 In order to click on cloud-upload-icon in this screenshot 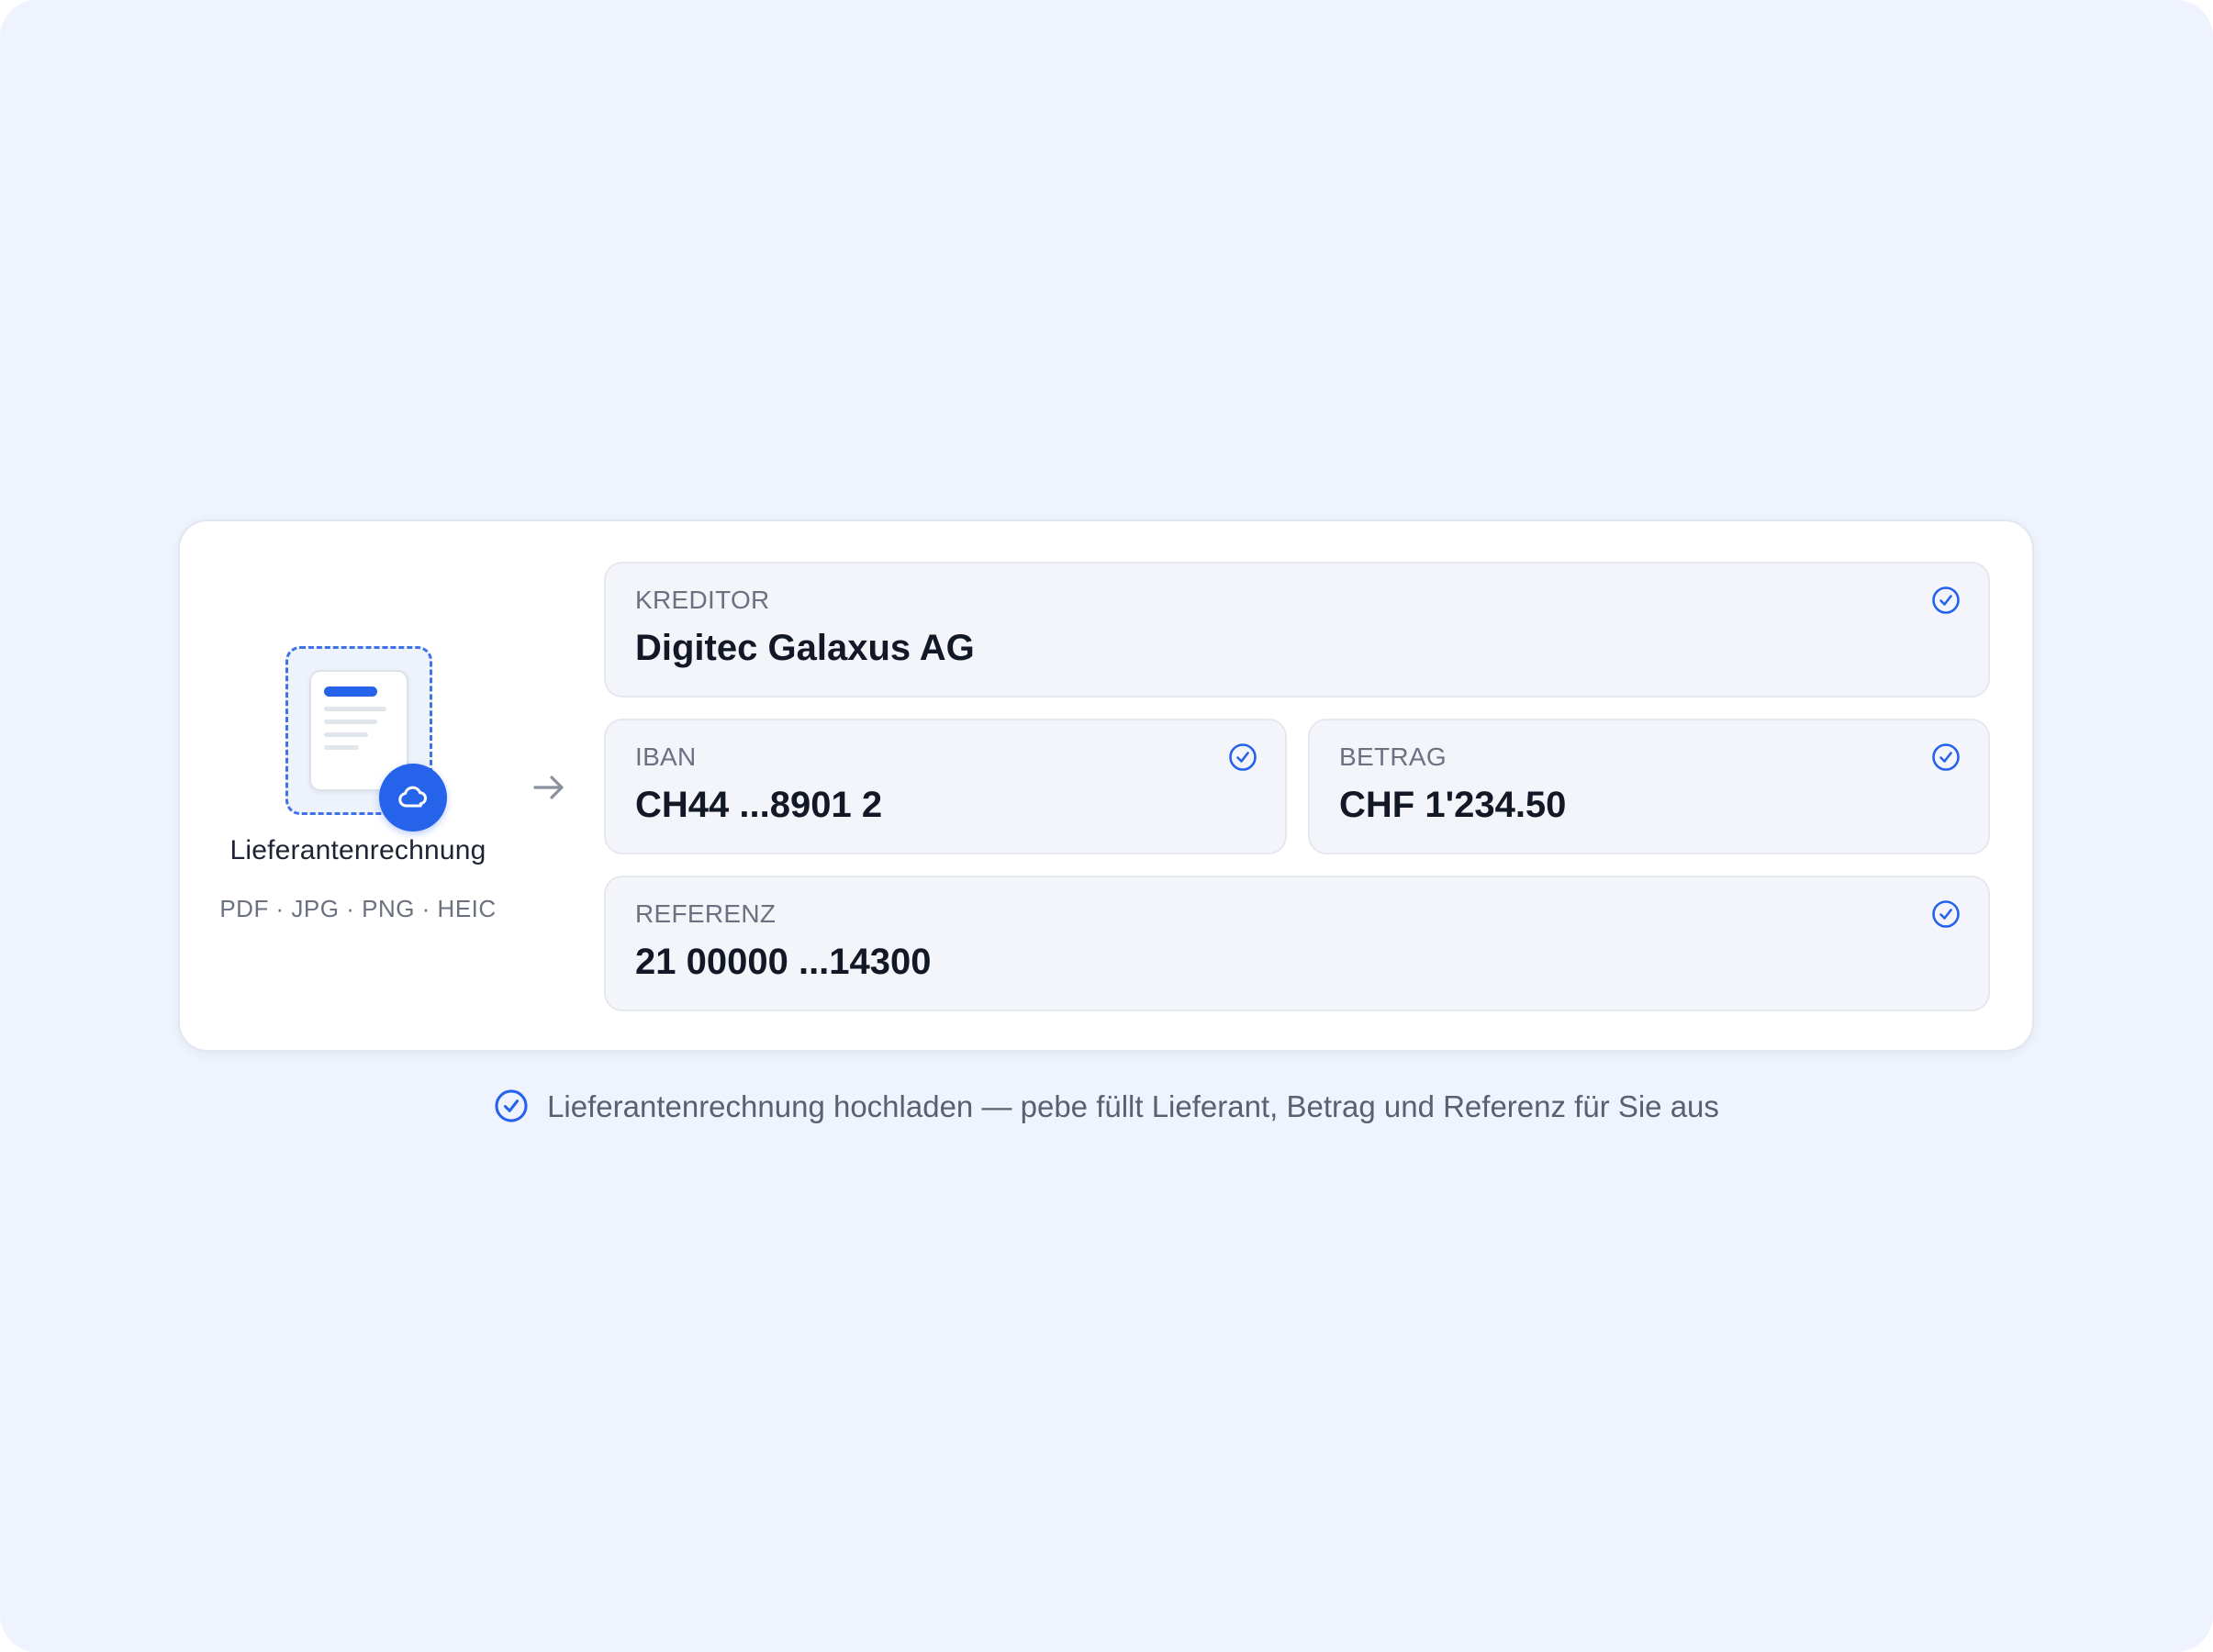, I will do `click(413, 798)`.